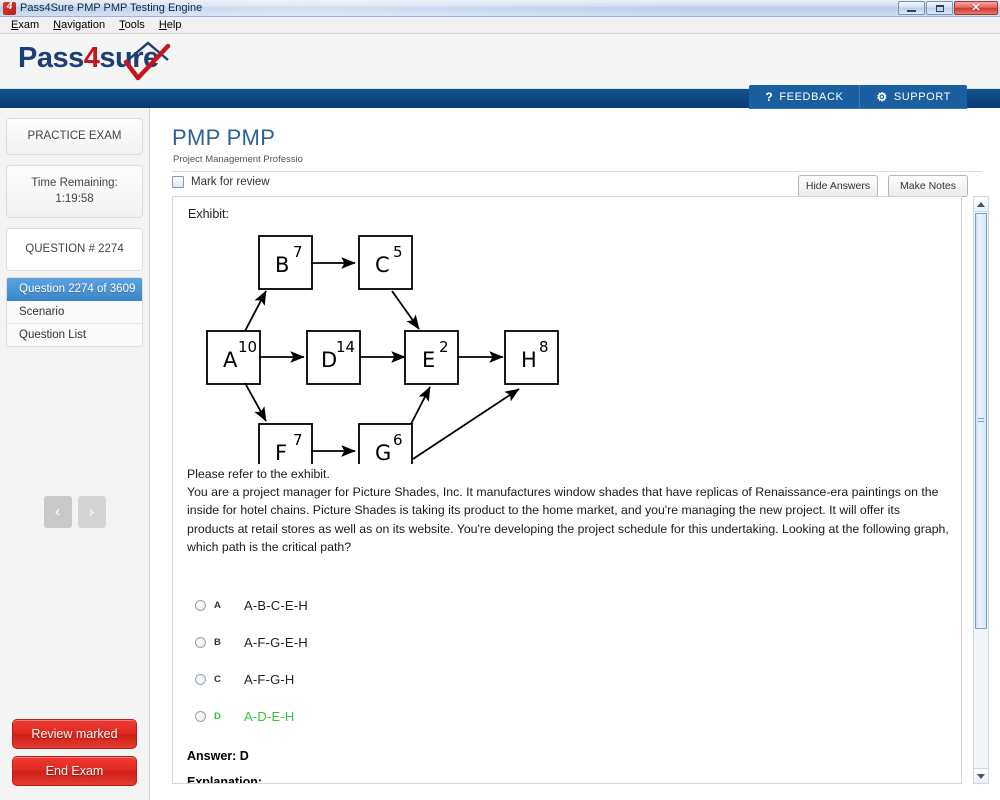 The height and width of the screenshot is (800, 1000). What do you see at coordinates (25, 25) in the screenshot?
I see `menu-exam: Exam` at bounding box center [25, 25].